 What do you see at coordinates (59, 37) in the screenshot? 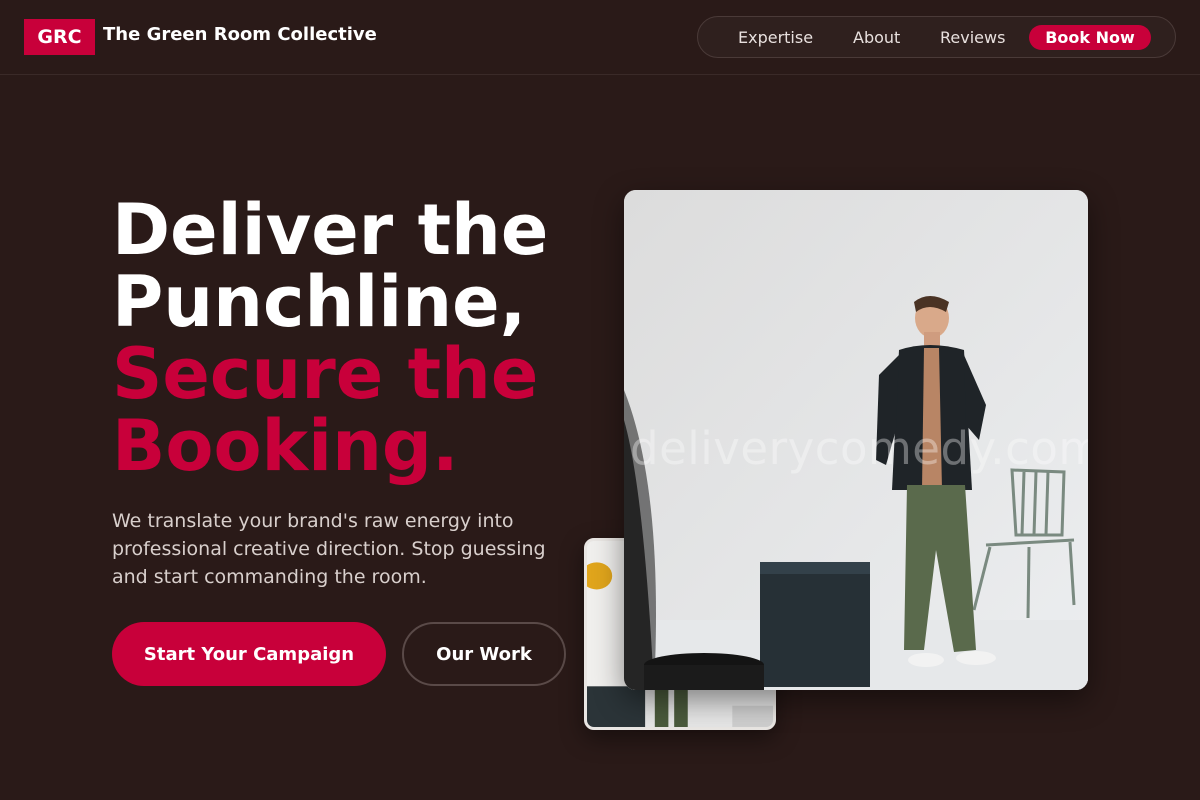
I see `logo-badge: GRC` at bounding box center [59, 37].